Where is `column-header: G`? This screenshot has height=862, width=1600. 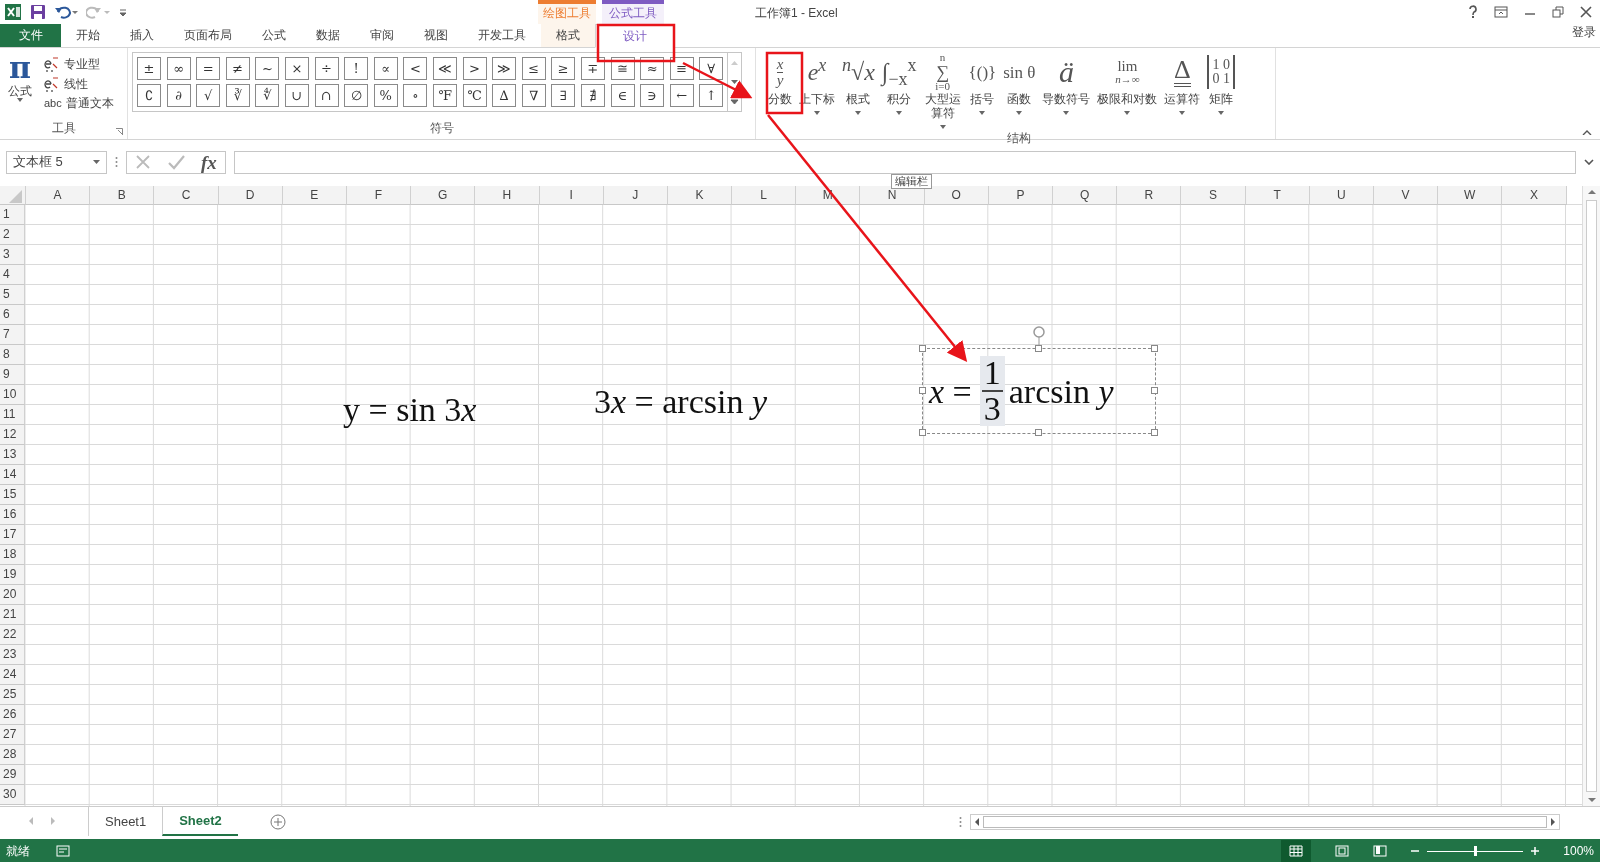
column-header: G is located at coordinates (443, 195).